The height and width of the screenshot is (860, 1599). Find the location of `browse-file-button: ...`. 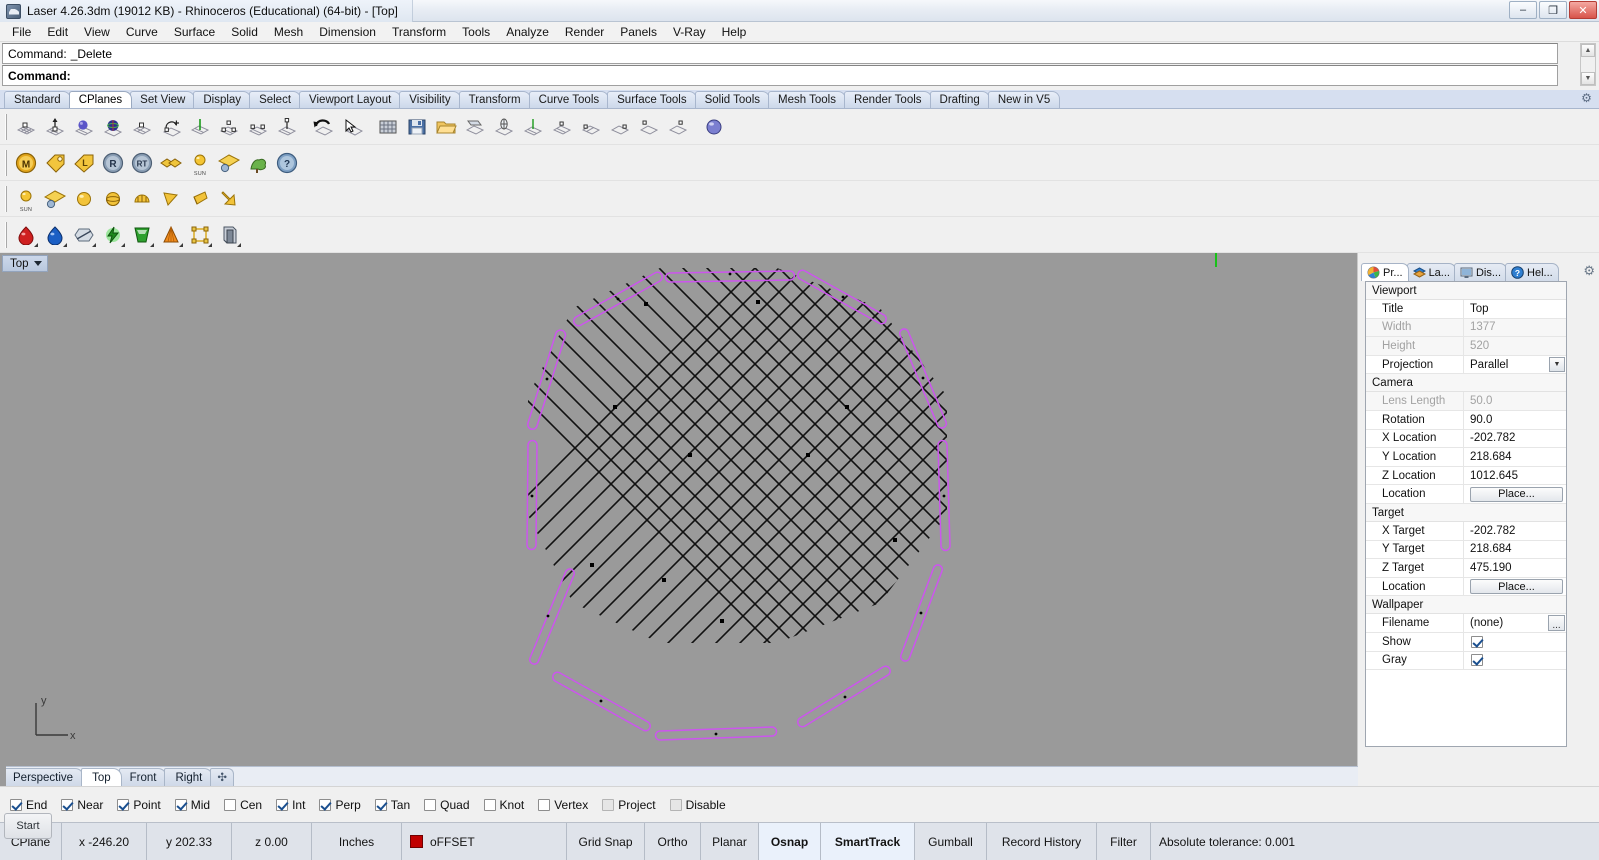

browse-file-button: ... is located at coordinates (1556, 623).